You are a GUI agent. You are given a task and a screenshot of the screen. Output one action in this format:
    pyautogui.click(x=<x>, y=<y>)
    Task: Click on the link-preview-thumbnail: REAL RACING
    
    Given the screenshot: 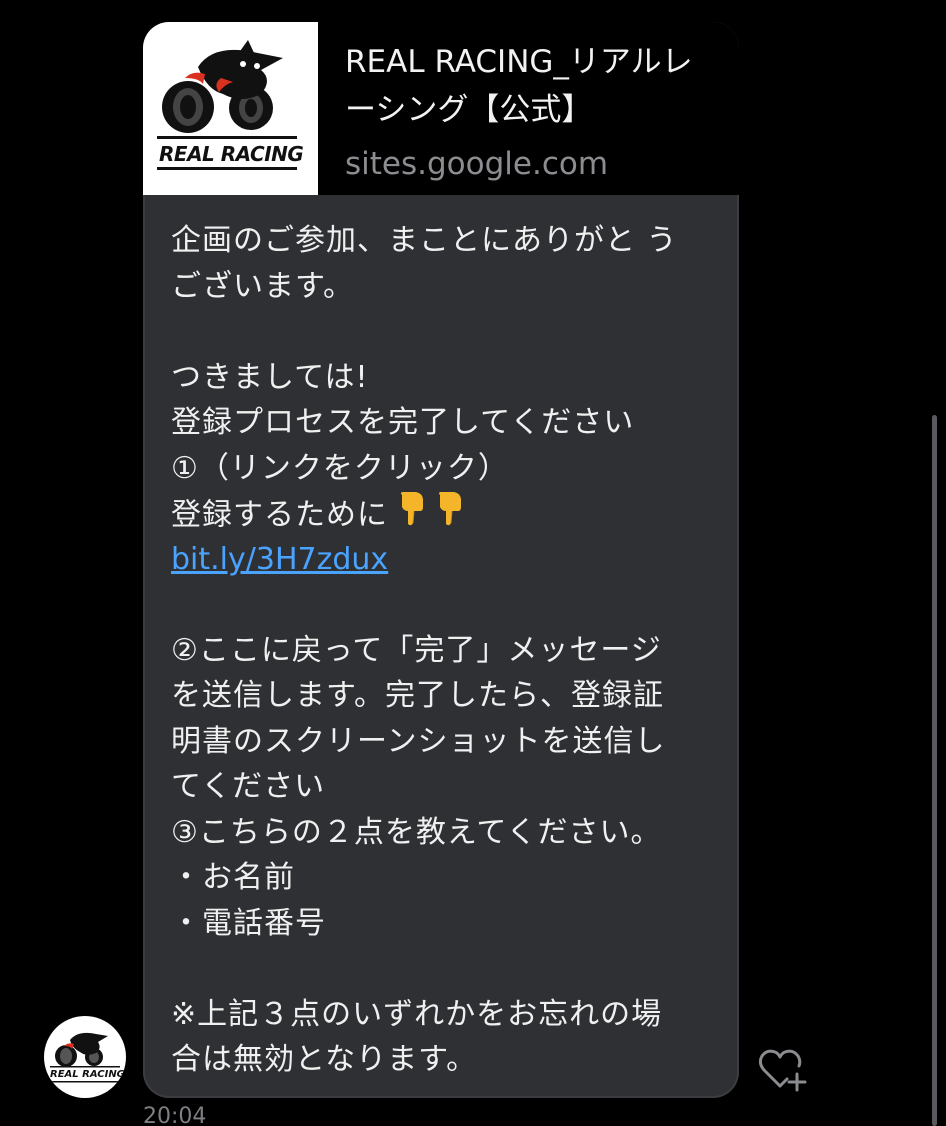 What is the action you would take?
    pyautogui.click(x=230, y=108)
    